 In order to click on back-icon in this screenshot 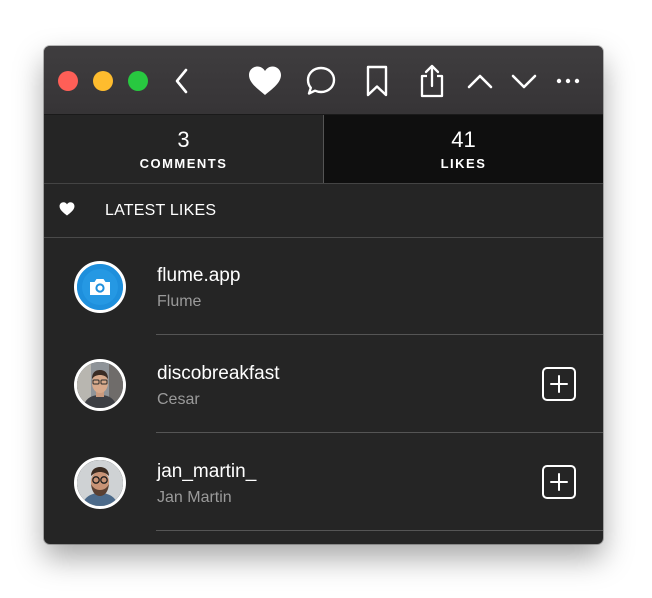, I will do `click(182, 81)`.